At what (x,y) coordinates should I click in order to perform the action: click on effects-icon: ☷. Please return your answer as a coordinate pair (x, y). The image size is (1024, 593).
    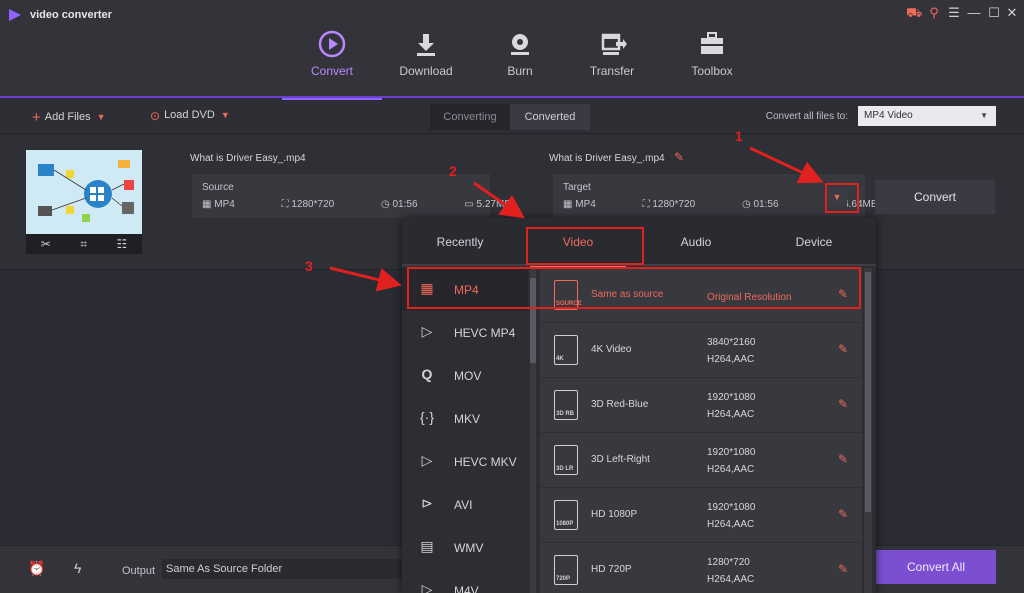
    Looking at the image, I should click on (122, 244).